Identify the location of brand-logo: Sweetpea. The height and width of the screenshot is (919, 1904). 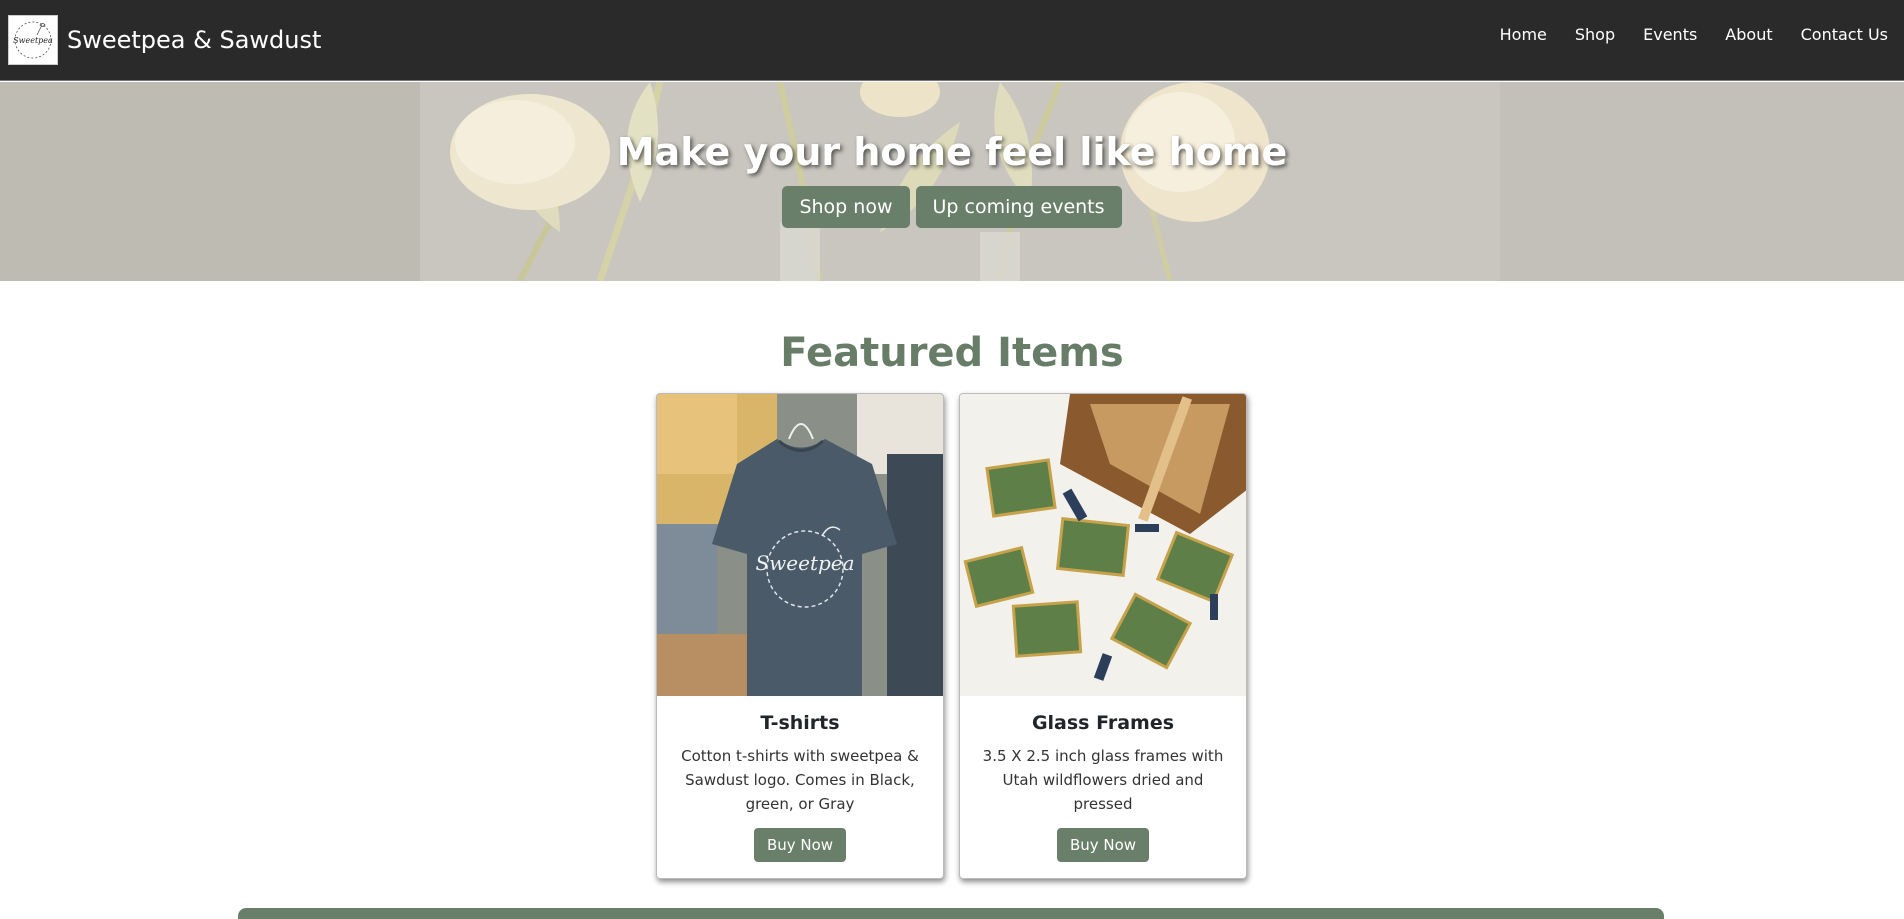
(33, 40).